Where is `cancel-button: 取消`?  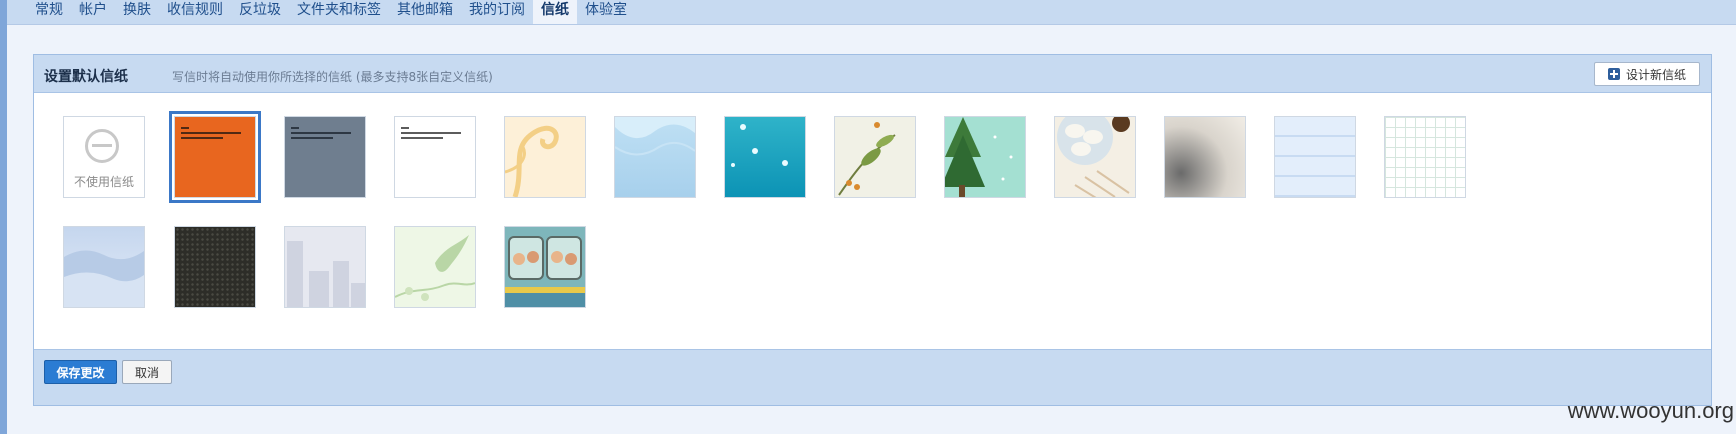
cancel-button: 取消 is located at coordinates (147, 372).